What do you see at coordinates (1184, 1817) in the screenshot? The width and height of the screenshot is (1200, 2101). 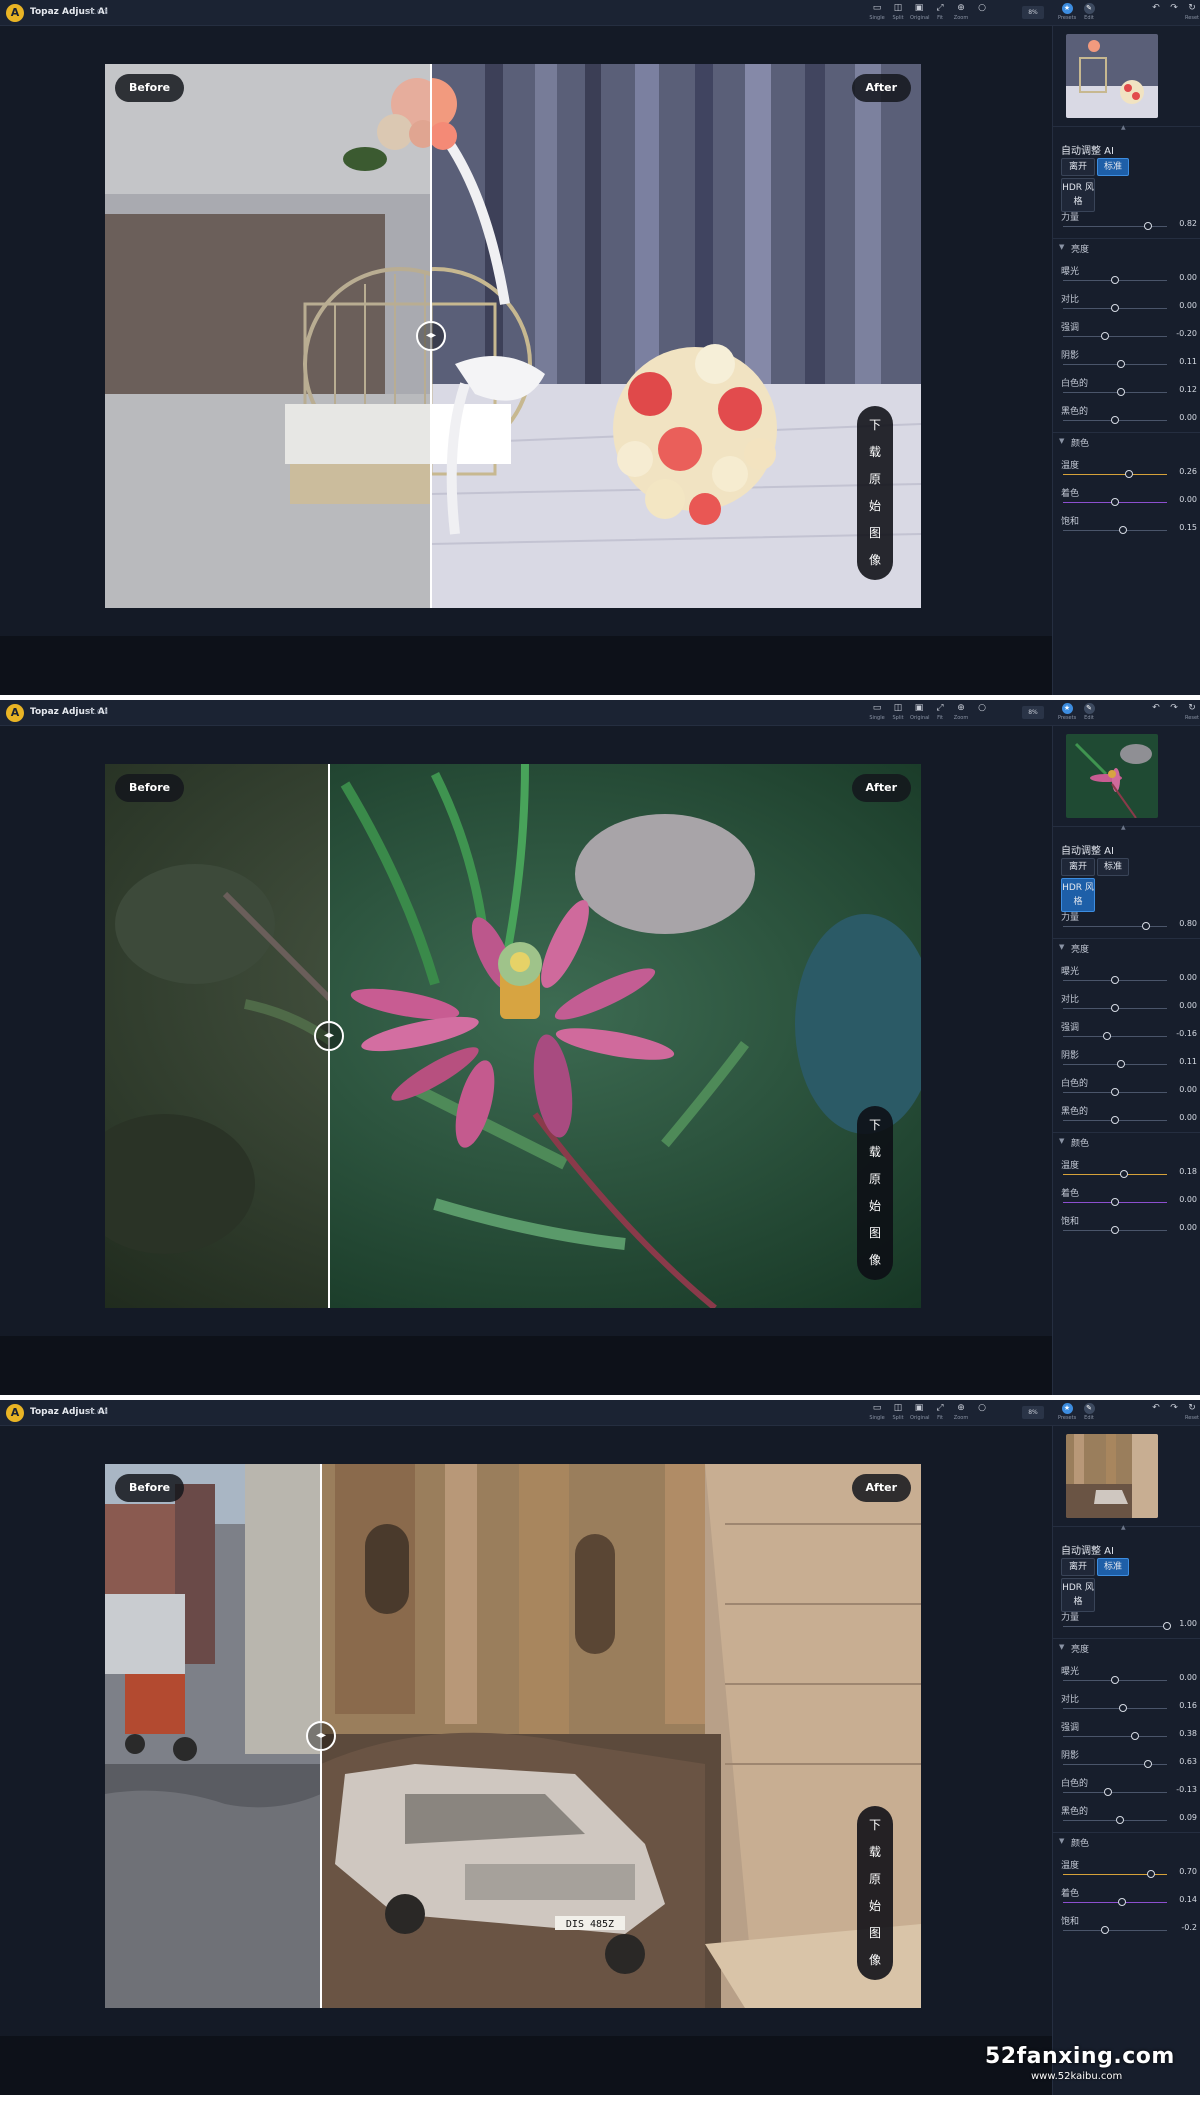 I see `slider-value: 0.09` at bounding box center [1184, 1817].